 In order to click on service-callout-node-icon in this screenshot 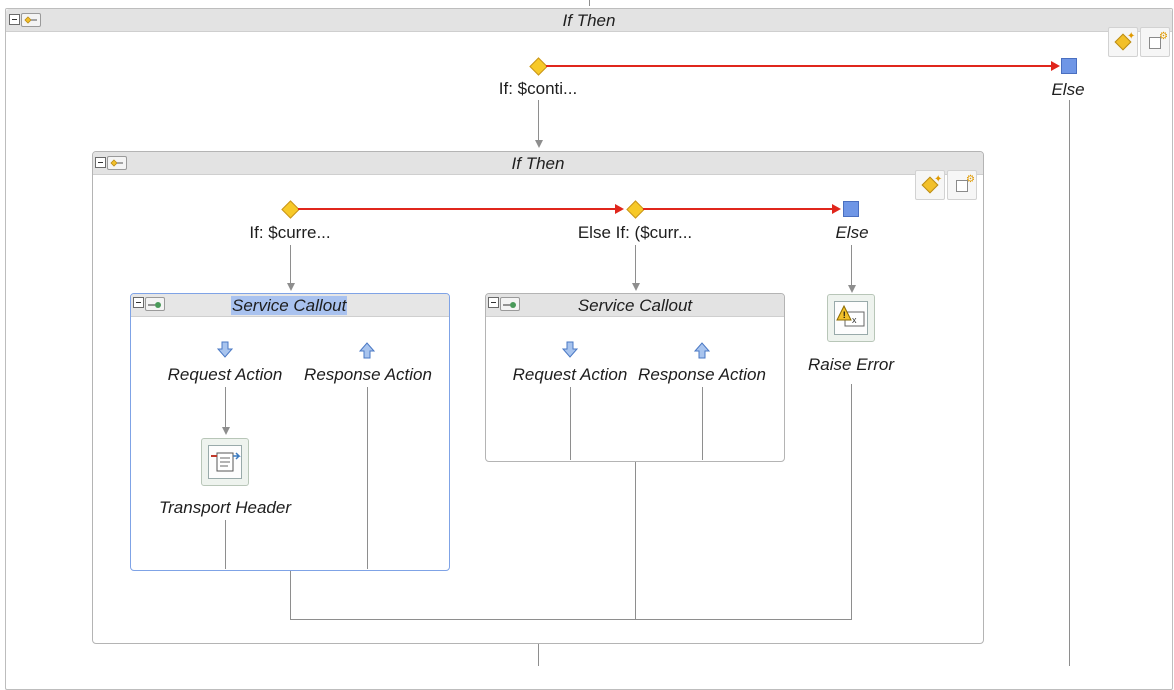, I will do `click(155, 304)`.